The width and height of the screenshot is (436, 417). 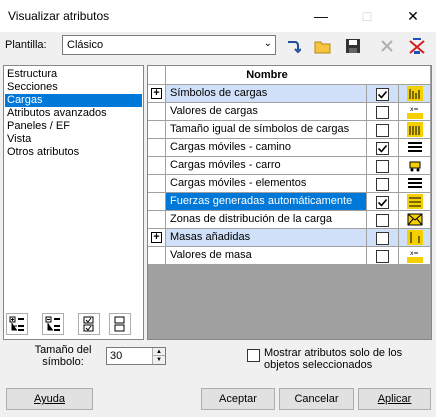 What do you see at coordinates (266, 112) in the screenshot?
I see `row-label: Valores de cargas` at bounding box center [266, 112].